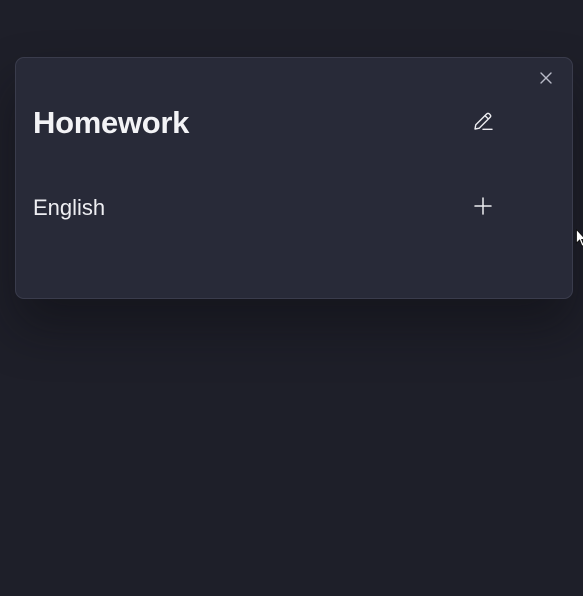  Describe the element at coordinates (111, 122) in the screenshot. I see `card-title: Homework` at that location.